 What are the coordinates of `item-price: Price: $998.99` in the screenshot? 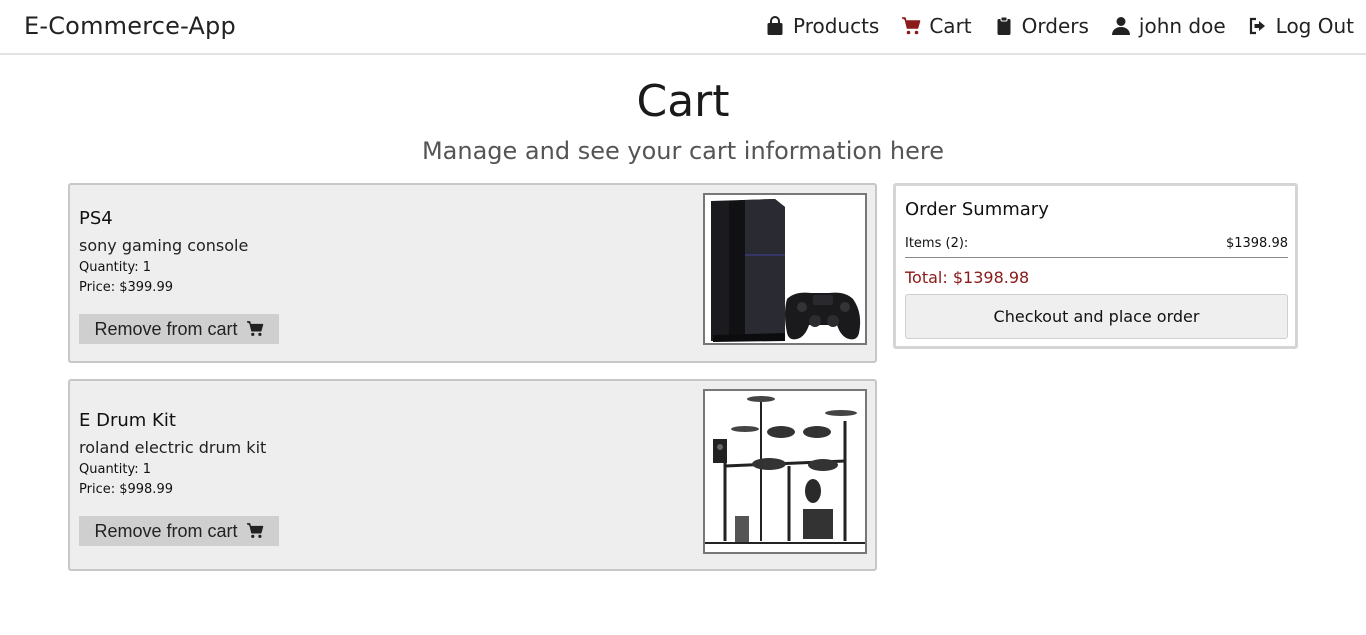 It's located at (126, 489).